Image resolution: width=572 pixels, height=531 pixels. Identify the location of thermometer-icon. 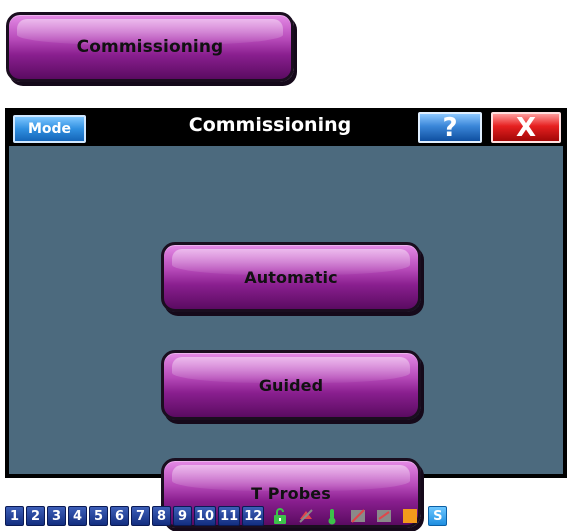
(332, 516).